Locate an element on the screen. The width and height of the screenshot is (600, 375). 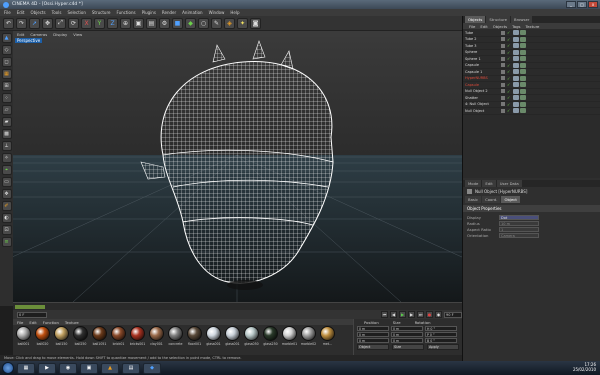
keyframe-icon: ◆ is located at coordinates (438, 314).